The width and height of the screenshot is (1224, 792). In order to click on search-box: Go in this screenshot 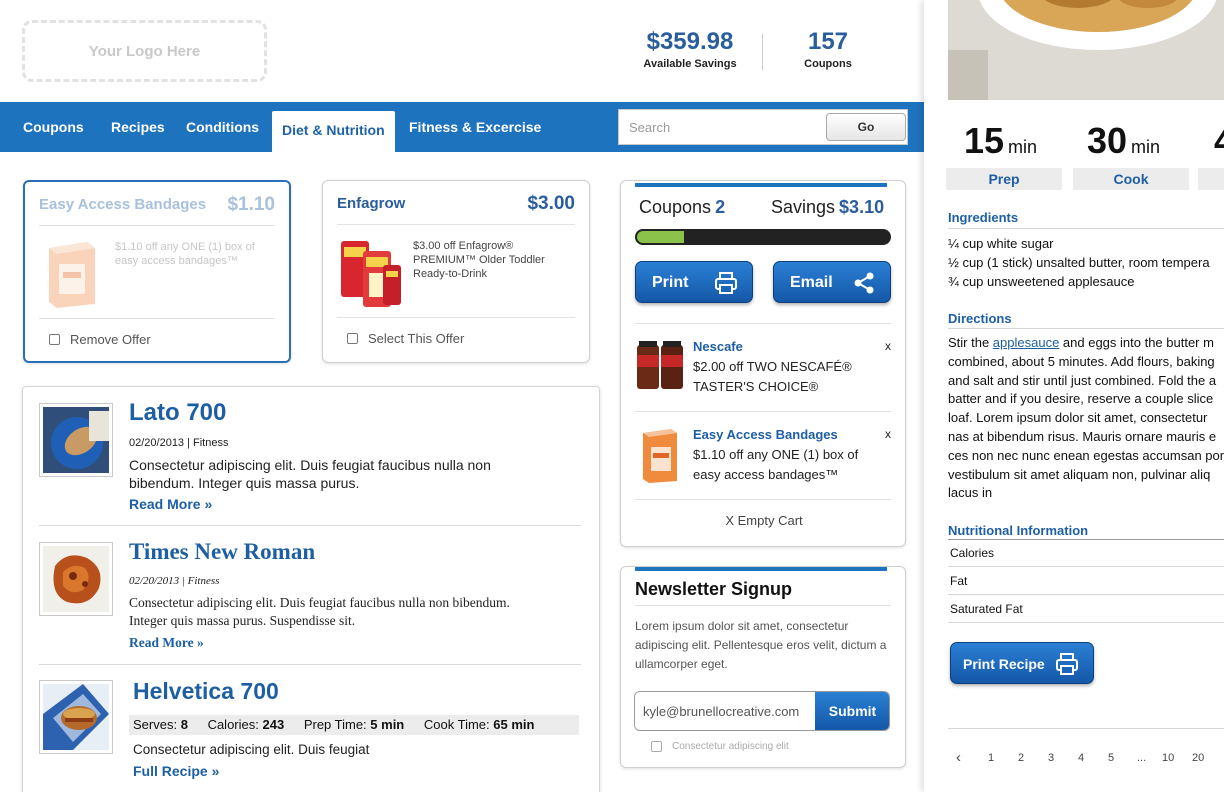, I will do `click(763, 127)`.